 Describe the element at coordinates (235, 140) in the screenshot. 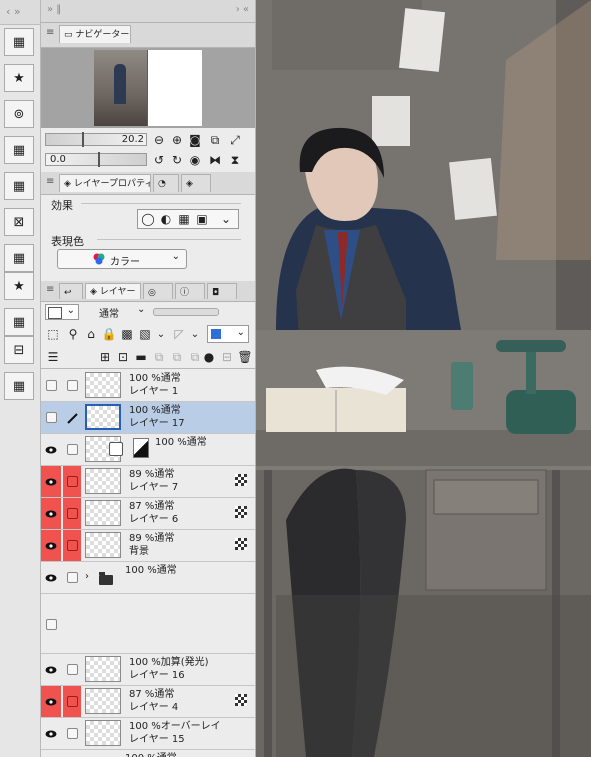

I see `fit-window-icon: ⤢` at that location.